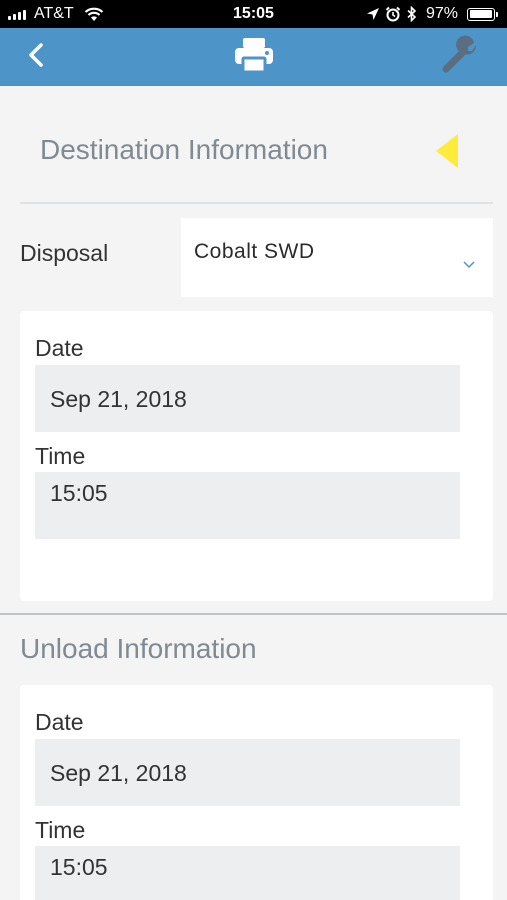 The height and width of the screenshot is (900, 507). Describe the element at coordinates (184, 149) in the screenshot. I see `destination-section-title: Destination Information` at that location.